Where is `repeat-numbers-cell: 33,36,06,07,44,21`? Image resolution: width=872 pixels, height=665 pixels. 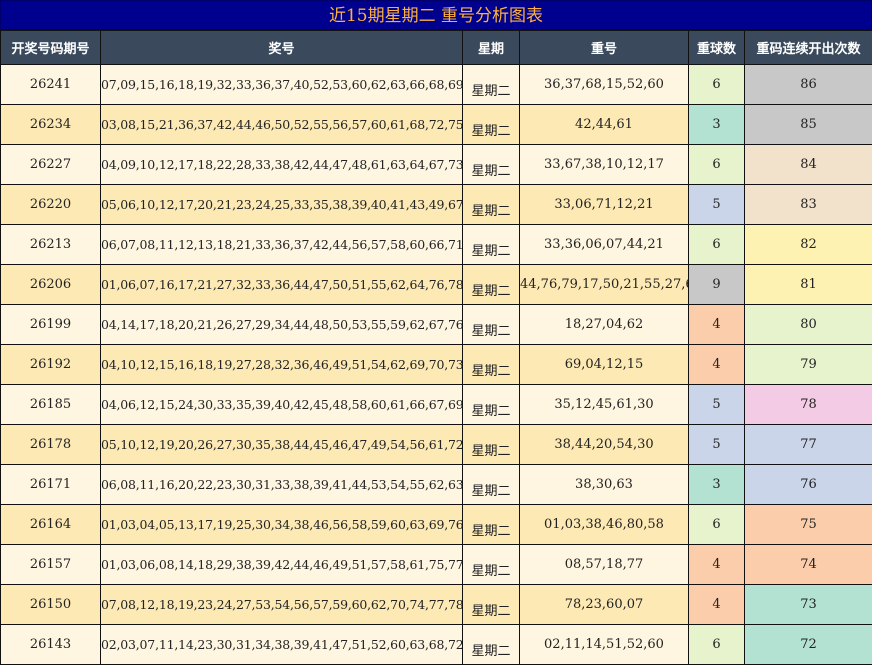
repeat-numbers-cell: 33,36,06,07,44,21 is located at coordinates (604, 245).